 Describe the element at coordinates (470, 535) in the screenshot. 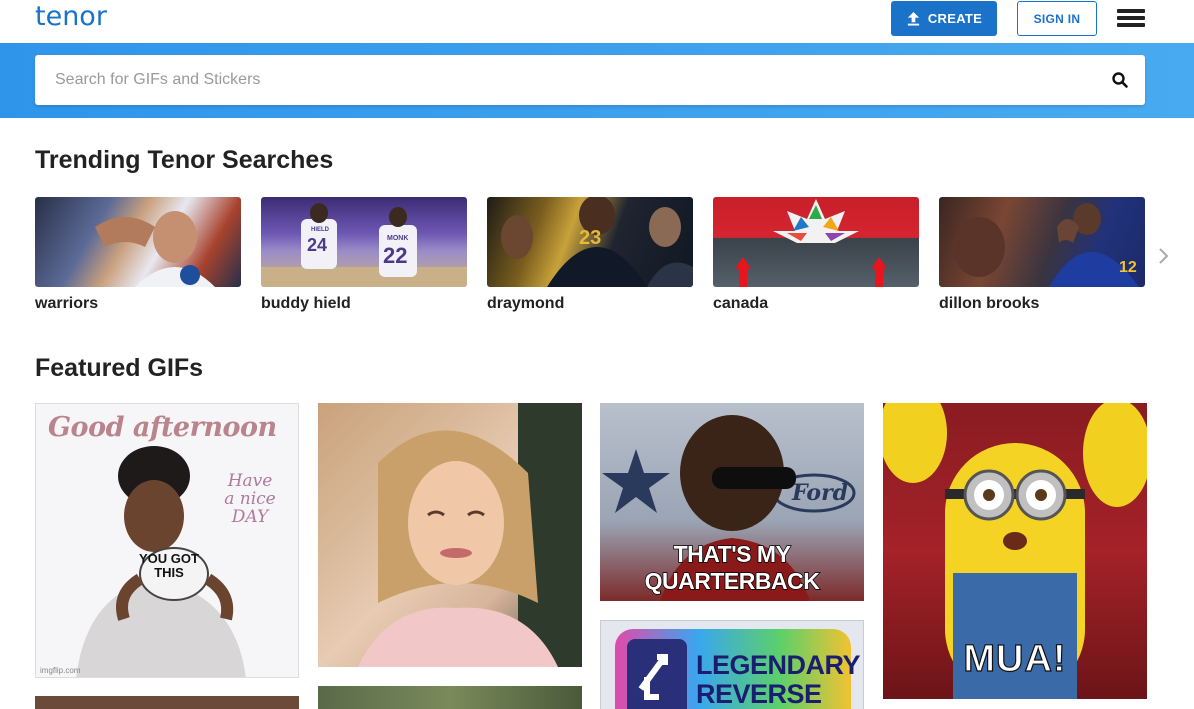

I see `woman-image` at that location.